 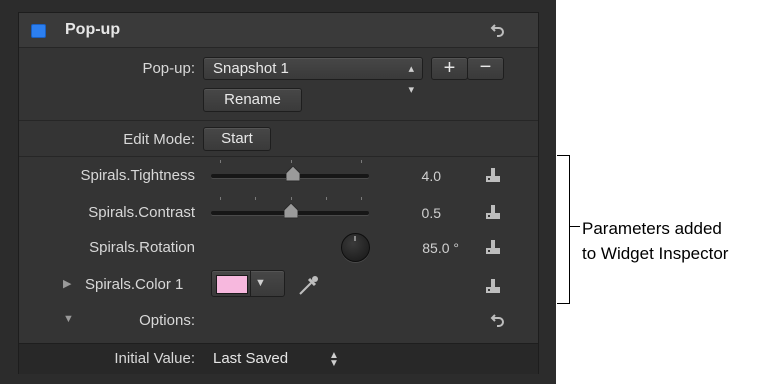 I want to click on contrast-value: 0.5, so click(x=410, y=213).